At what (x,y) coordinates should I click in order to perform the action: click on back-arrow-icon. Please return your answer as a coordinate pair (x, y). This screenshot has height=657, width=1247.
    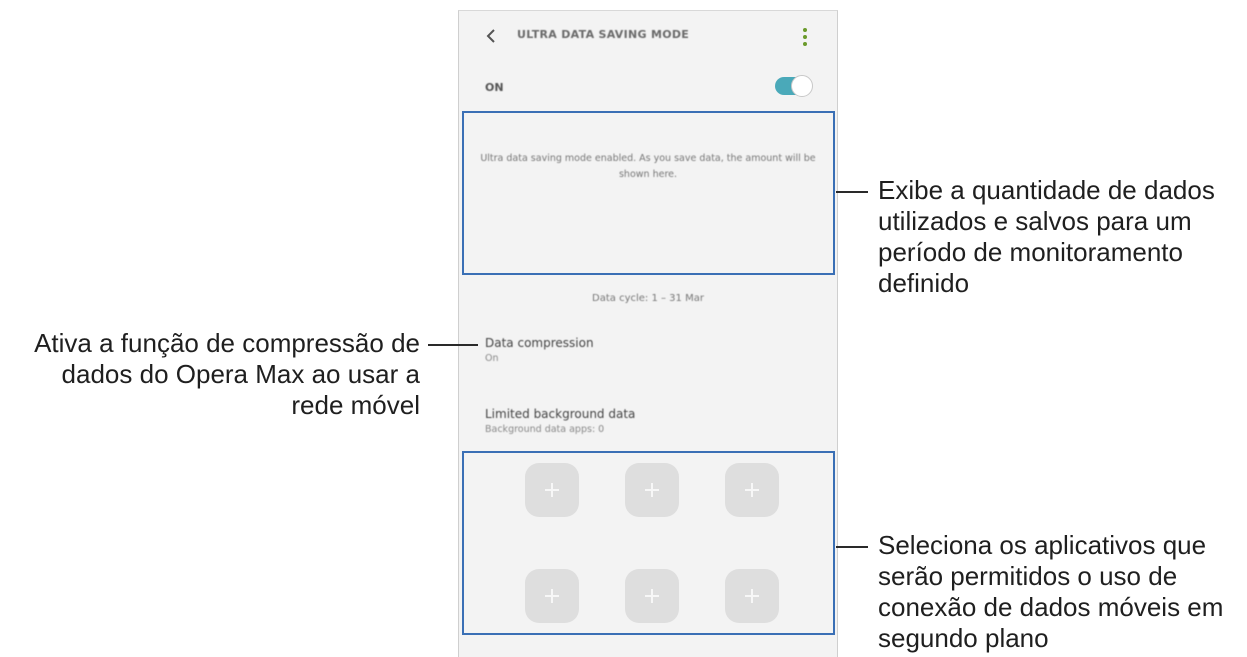
    Looking at the image, I should click on (490, 36).